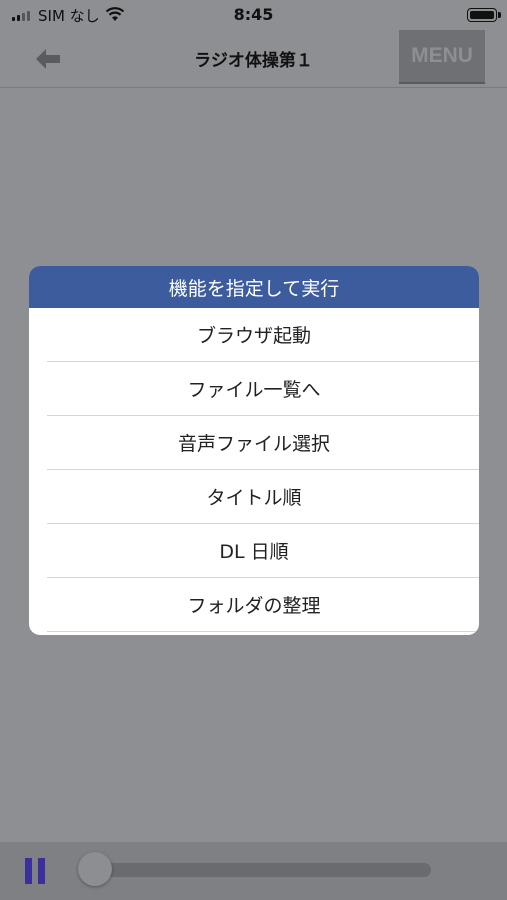 This screenshot has height=900, width=507. I want to click on page-title: ラジオ体操第１, so click(253, 61).